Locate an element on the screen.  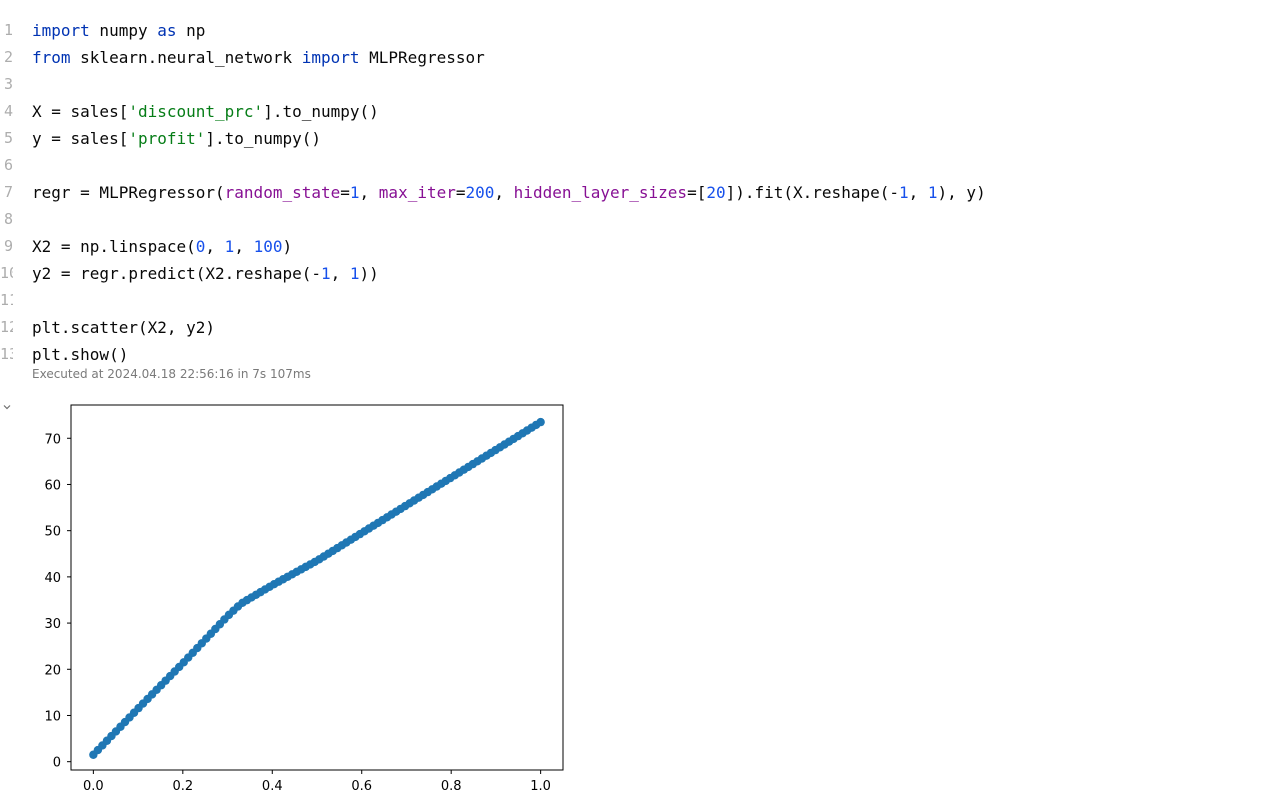
code-token: 200 is located at coordinates (480, 192).